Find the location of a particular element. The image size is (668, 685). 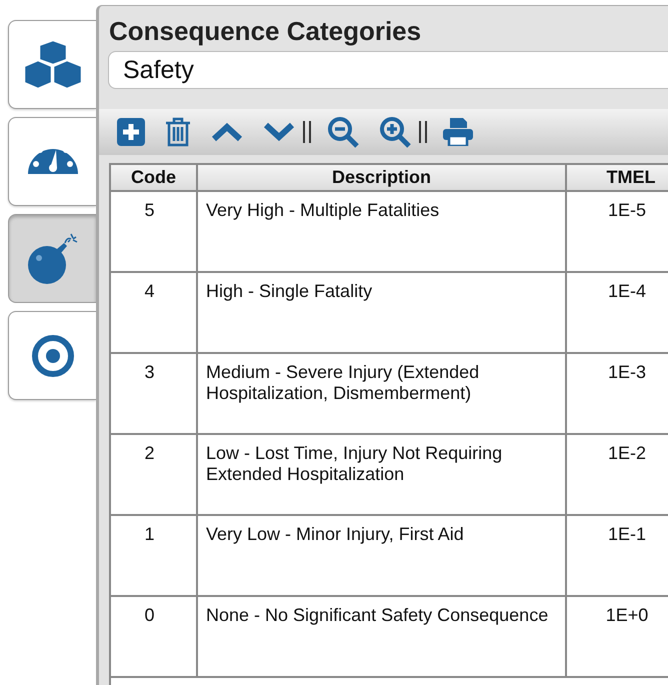

add-button is located at coordinates (131, 132).